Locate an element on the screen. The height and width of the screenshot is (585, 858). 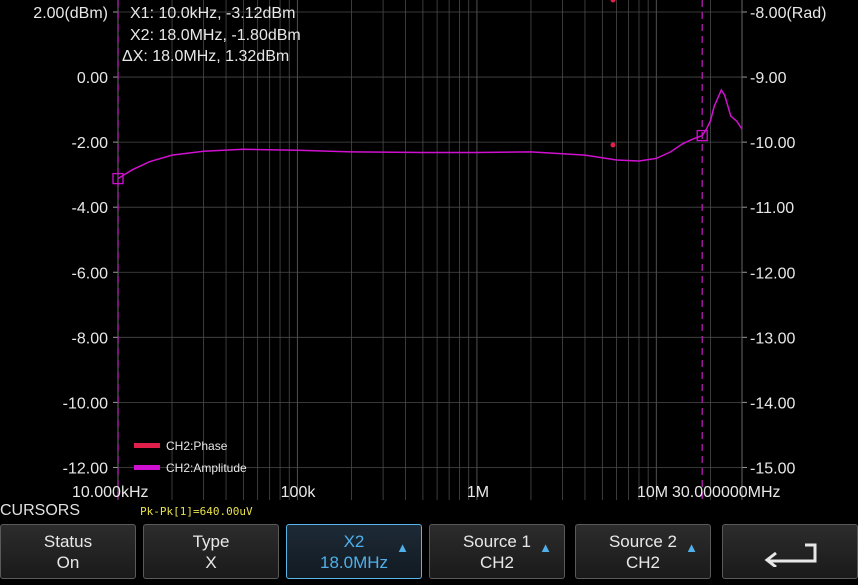
left-tick-label: -10.00 is located at coordinates (85, 403).